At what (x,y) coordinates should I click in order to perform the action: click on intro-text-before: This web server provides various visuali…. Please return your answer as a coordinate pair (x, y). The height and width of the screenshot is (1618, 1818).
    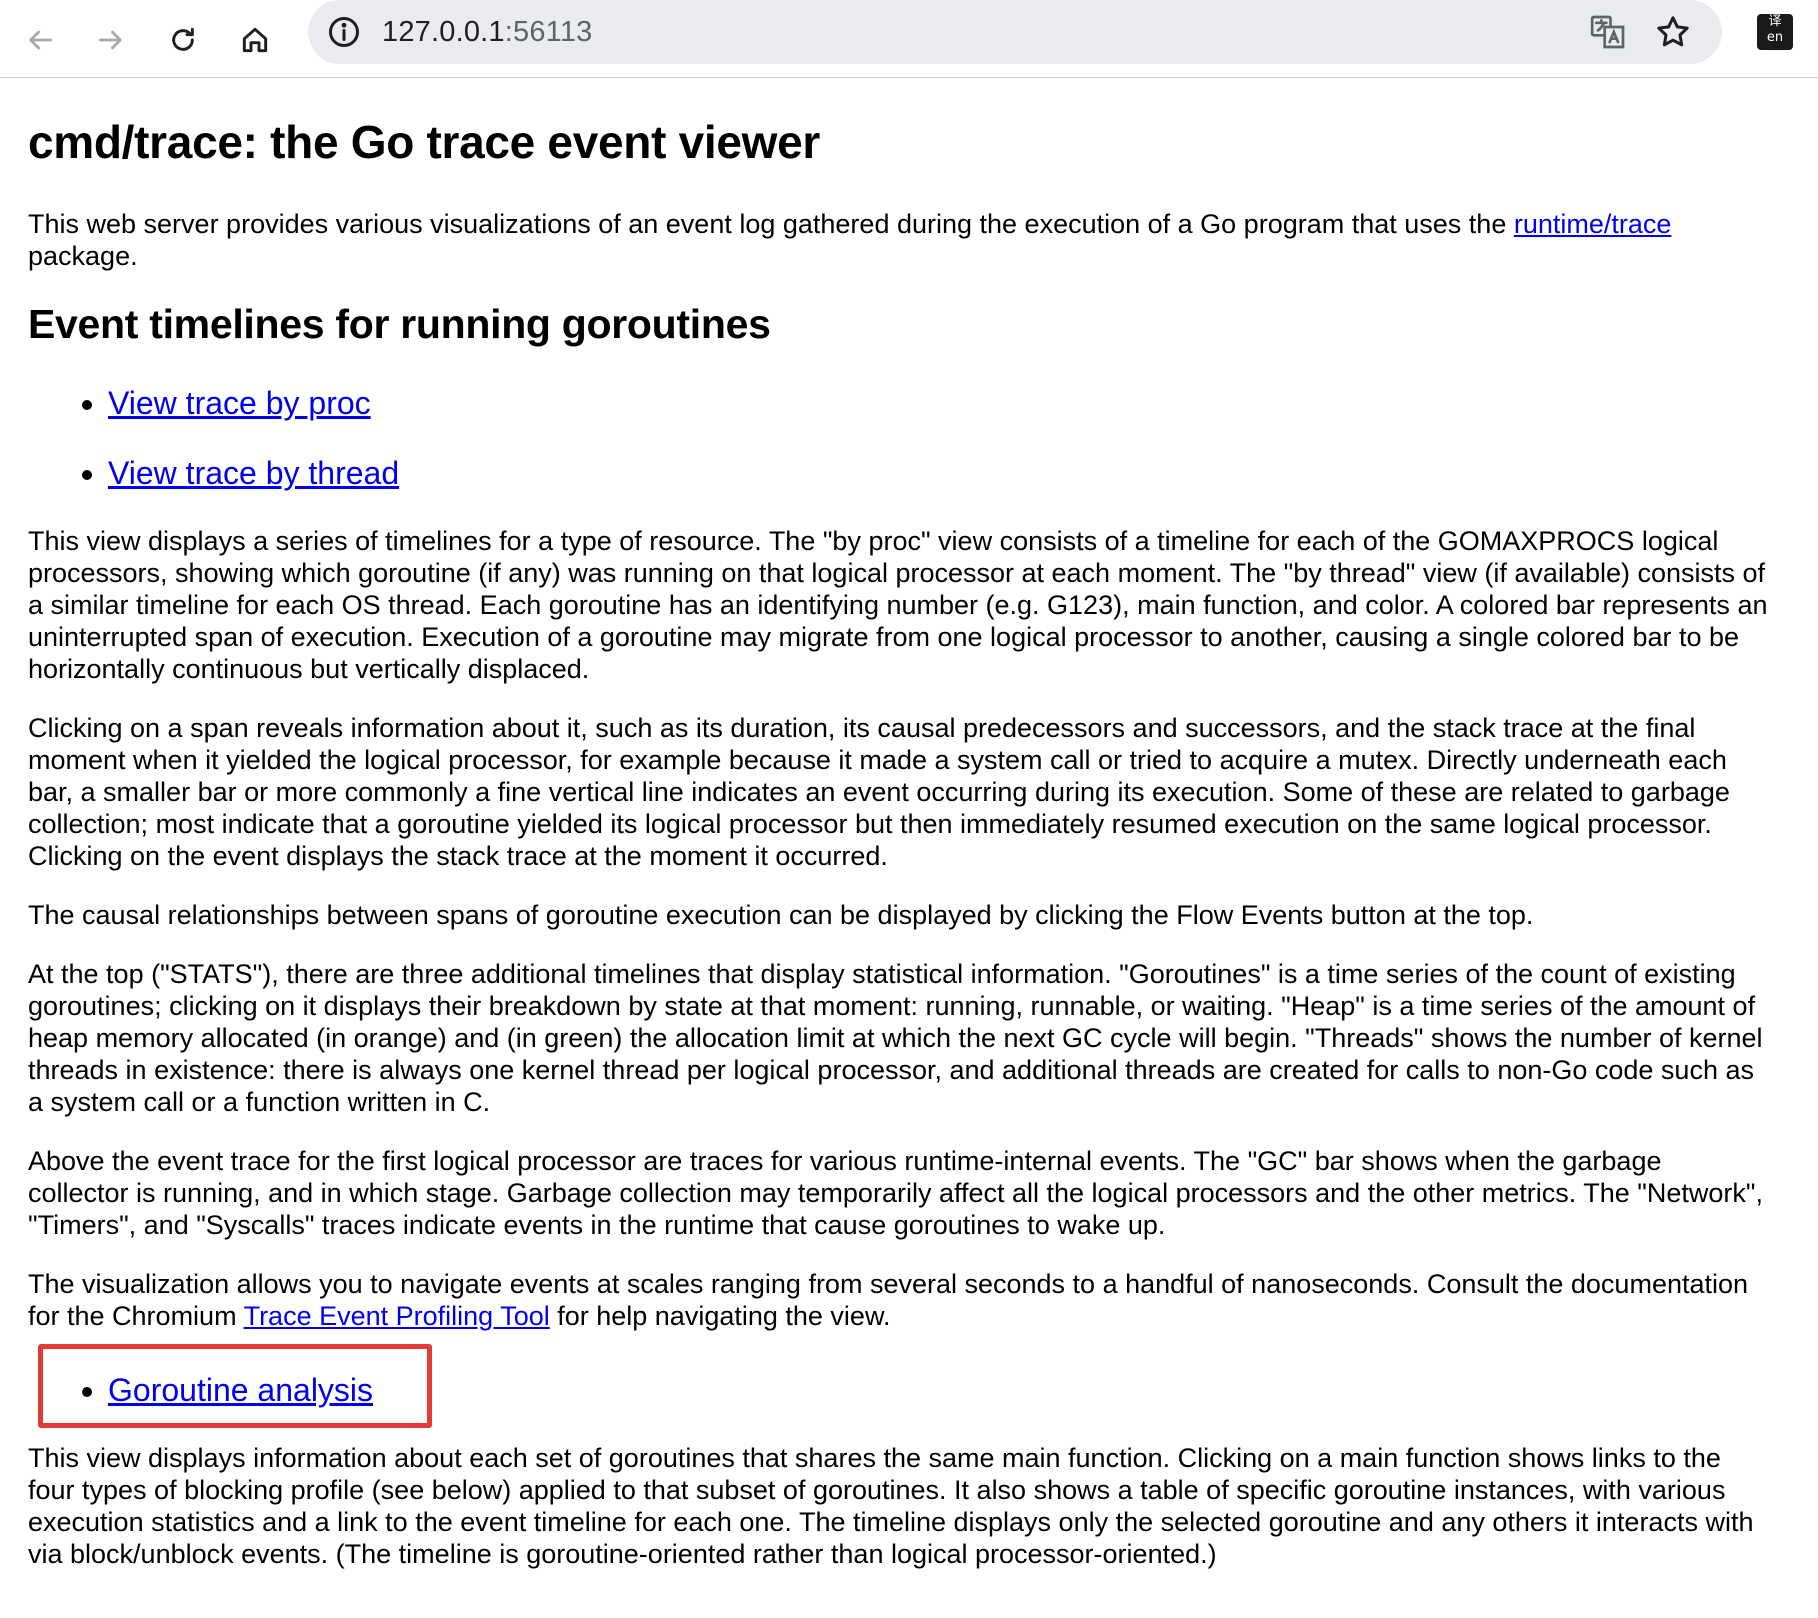
    Looking at the image, I should click on (771, 224).